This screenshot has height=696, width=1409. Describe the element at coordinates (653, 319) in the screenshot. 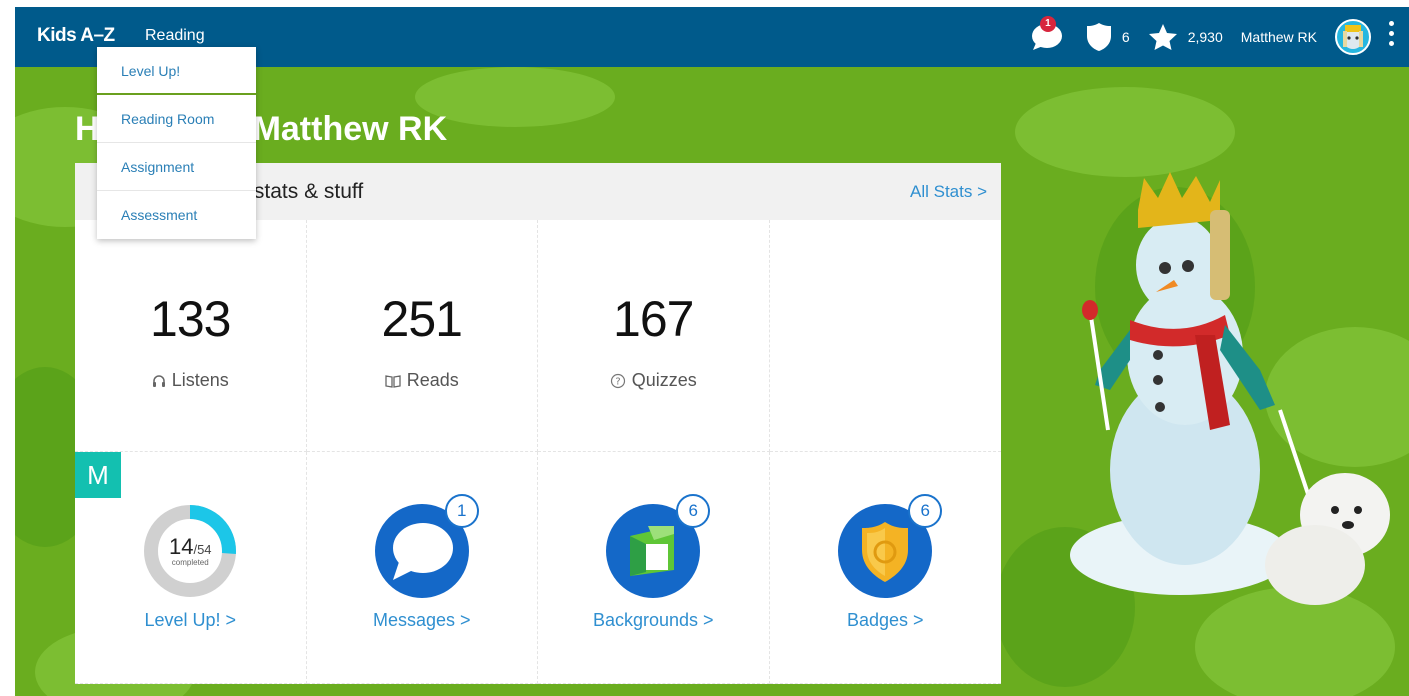

I see `quizzes-count: 167` at that location.